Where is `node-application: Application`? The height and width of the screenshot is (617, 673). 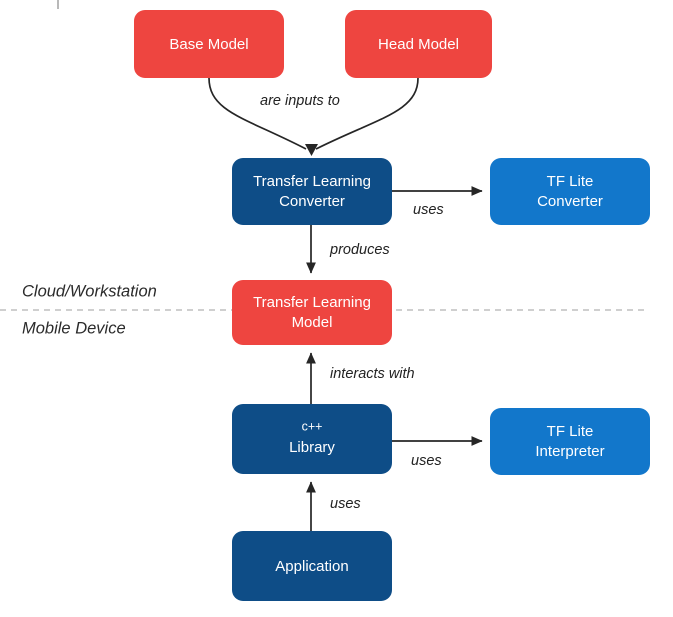
node-application: Application is located at coordinates (312, 566).